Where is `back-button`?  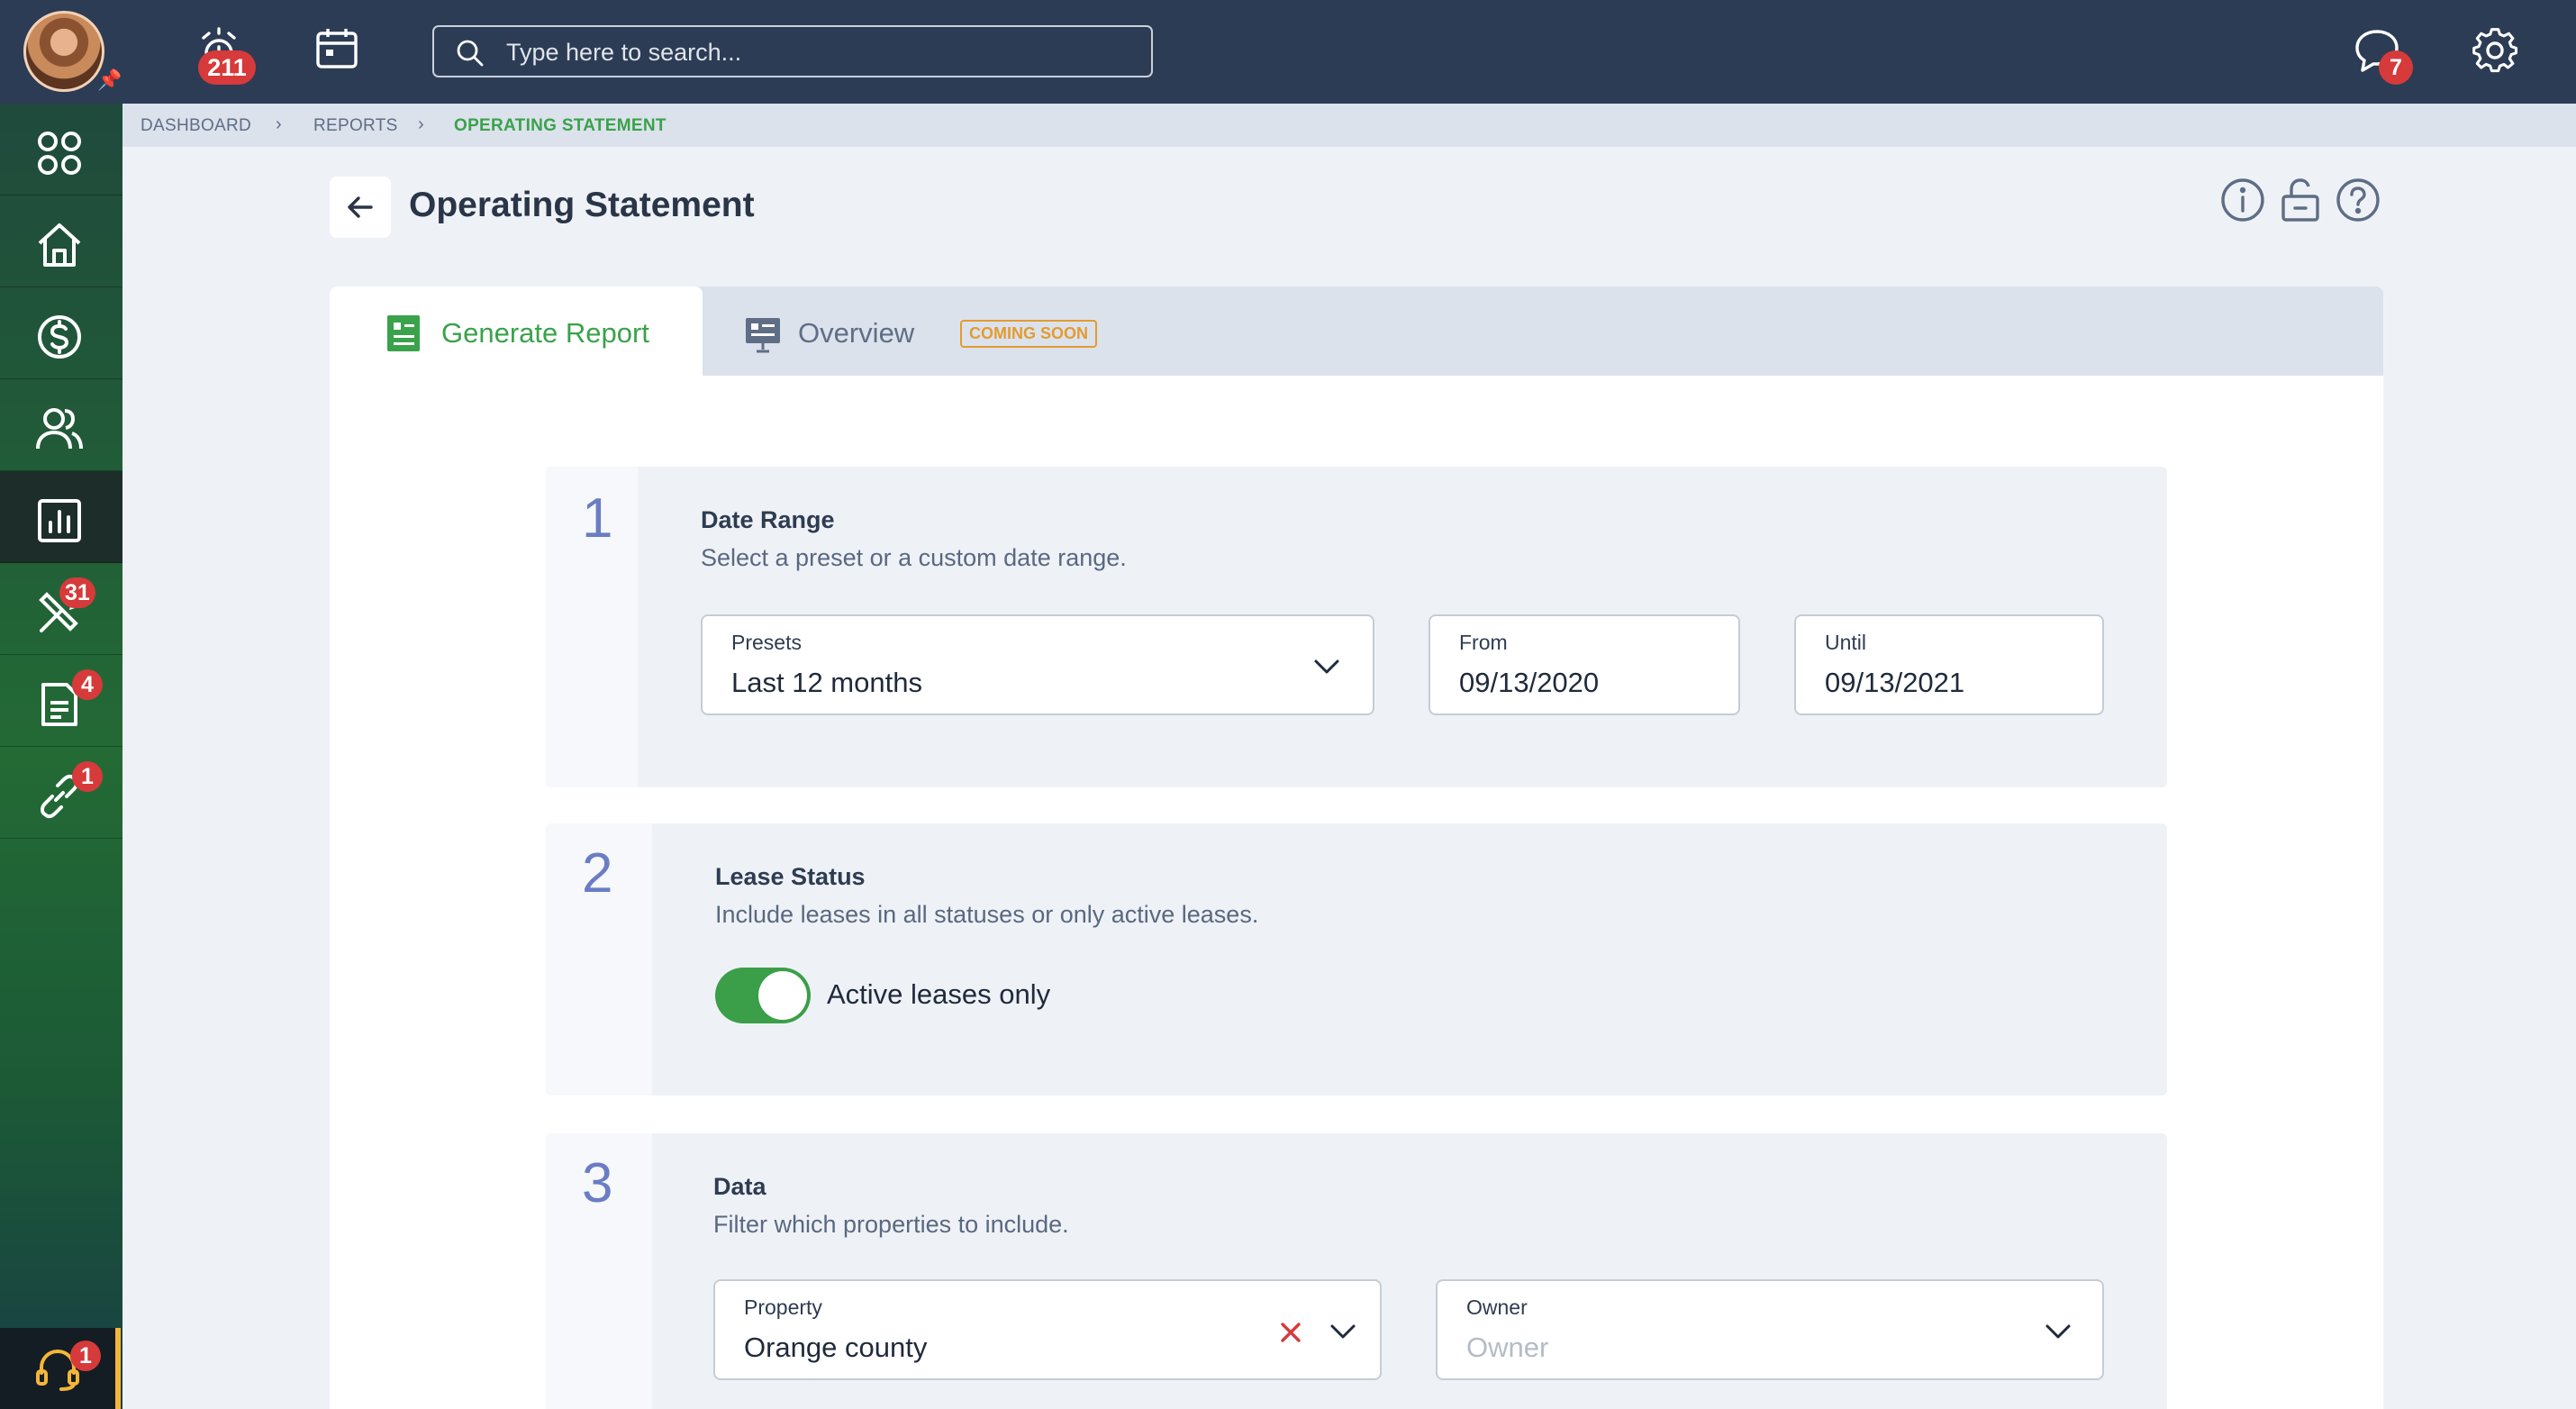
back-button is located at coordinates (360, 207).